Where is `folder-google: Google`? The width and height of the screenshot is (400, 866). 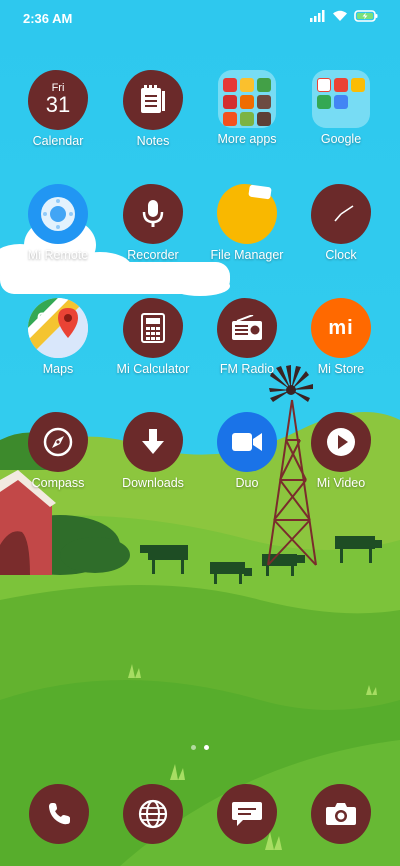
folder-google: Google is located at coordinates (341, 108).